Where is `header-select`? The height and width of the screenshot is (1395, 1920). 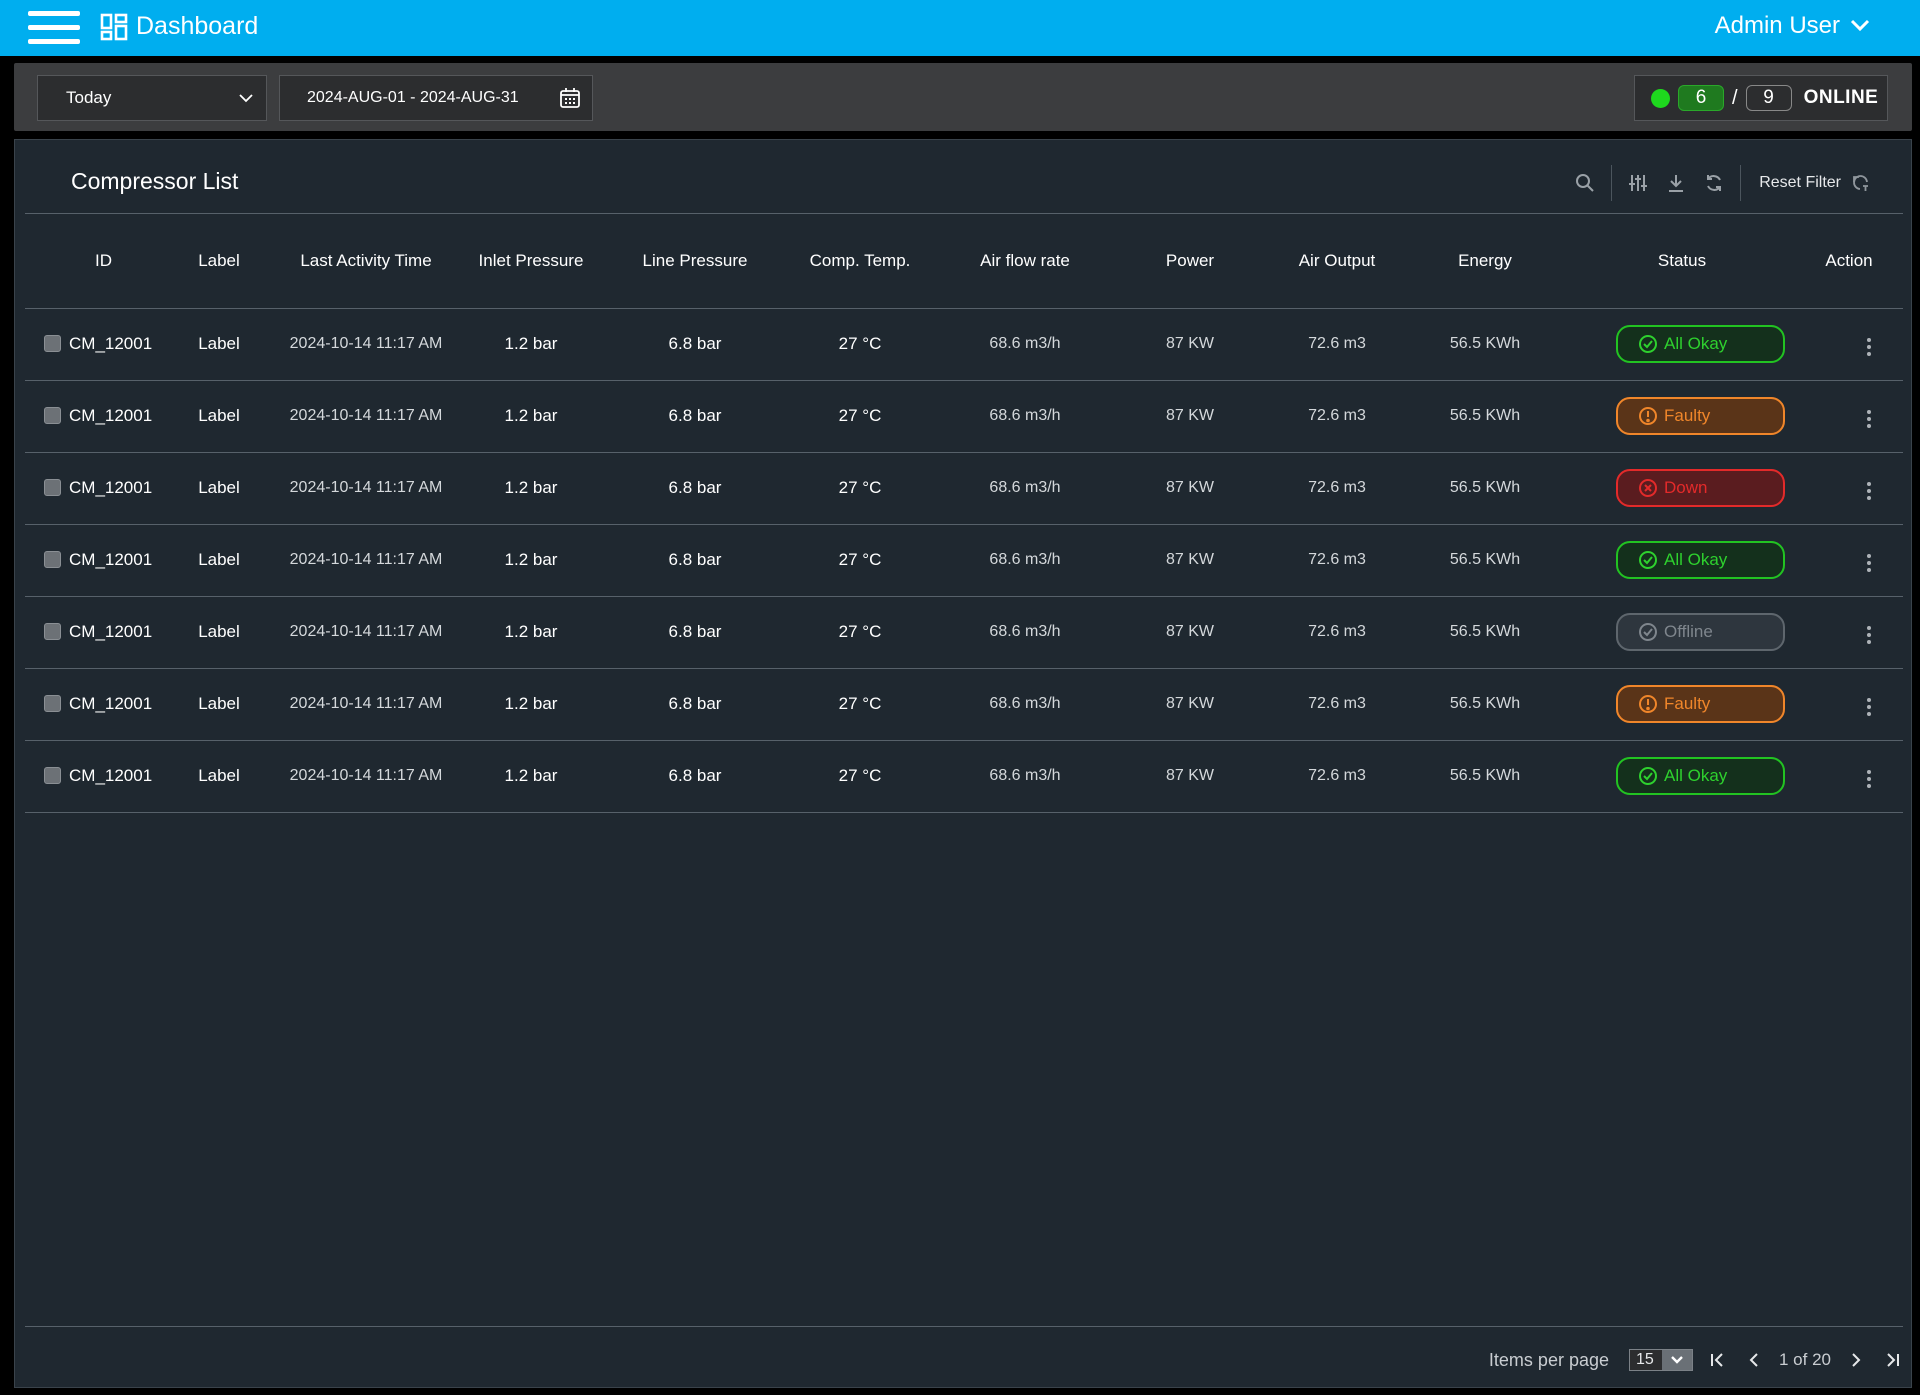 header-select is located at coordinates (43, 261).